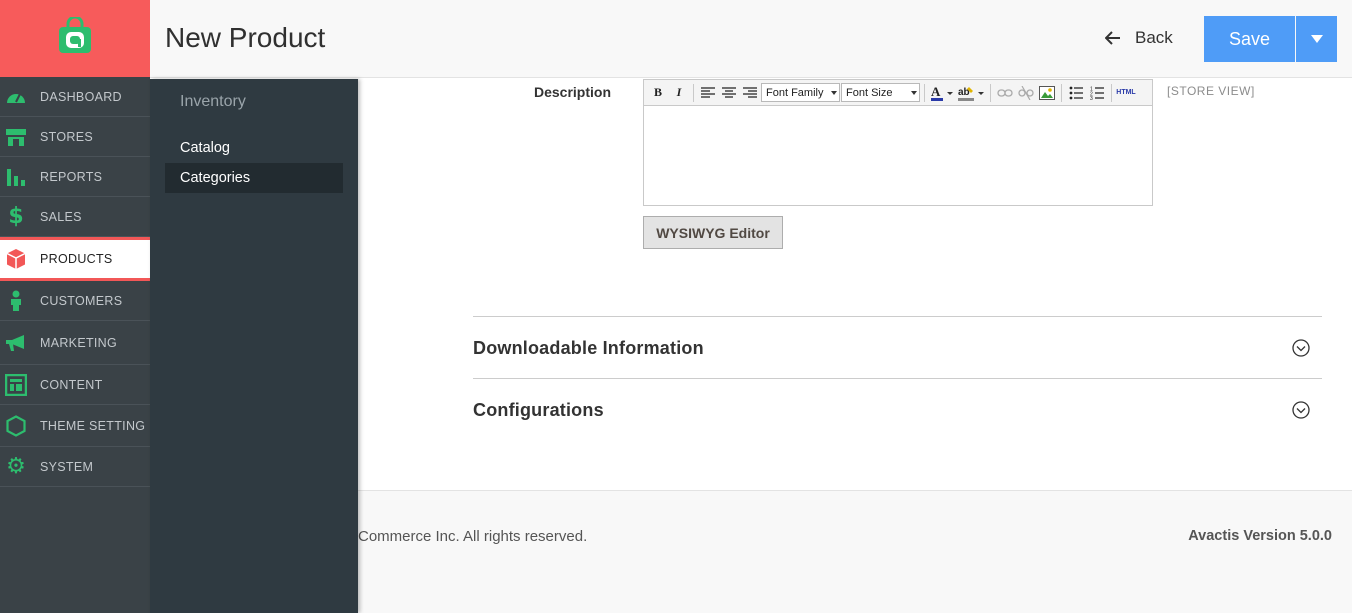 The image size is (1352, 613). What do you see at coordinates (936, 91) in the screenshot?
I see `svg-text: A` at bounding box center [936, 91].